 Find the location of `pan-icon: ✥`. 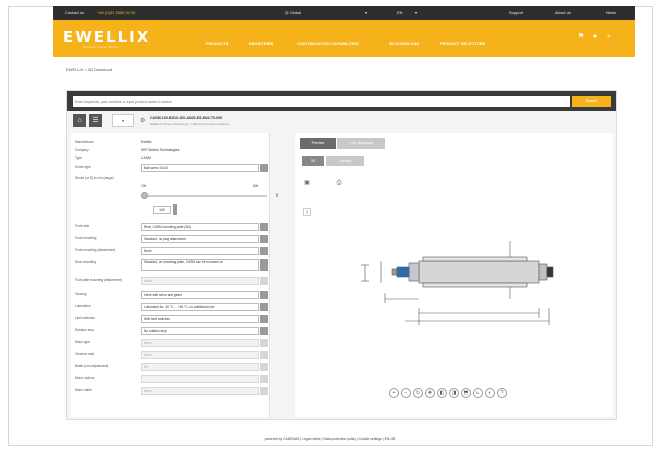

pan-icon: ✥ is located at coordinates (430, 393).